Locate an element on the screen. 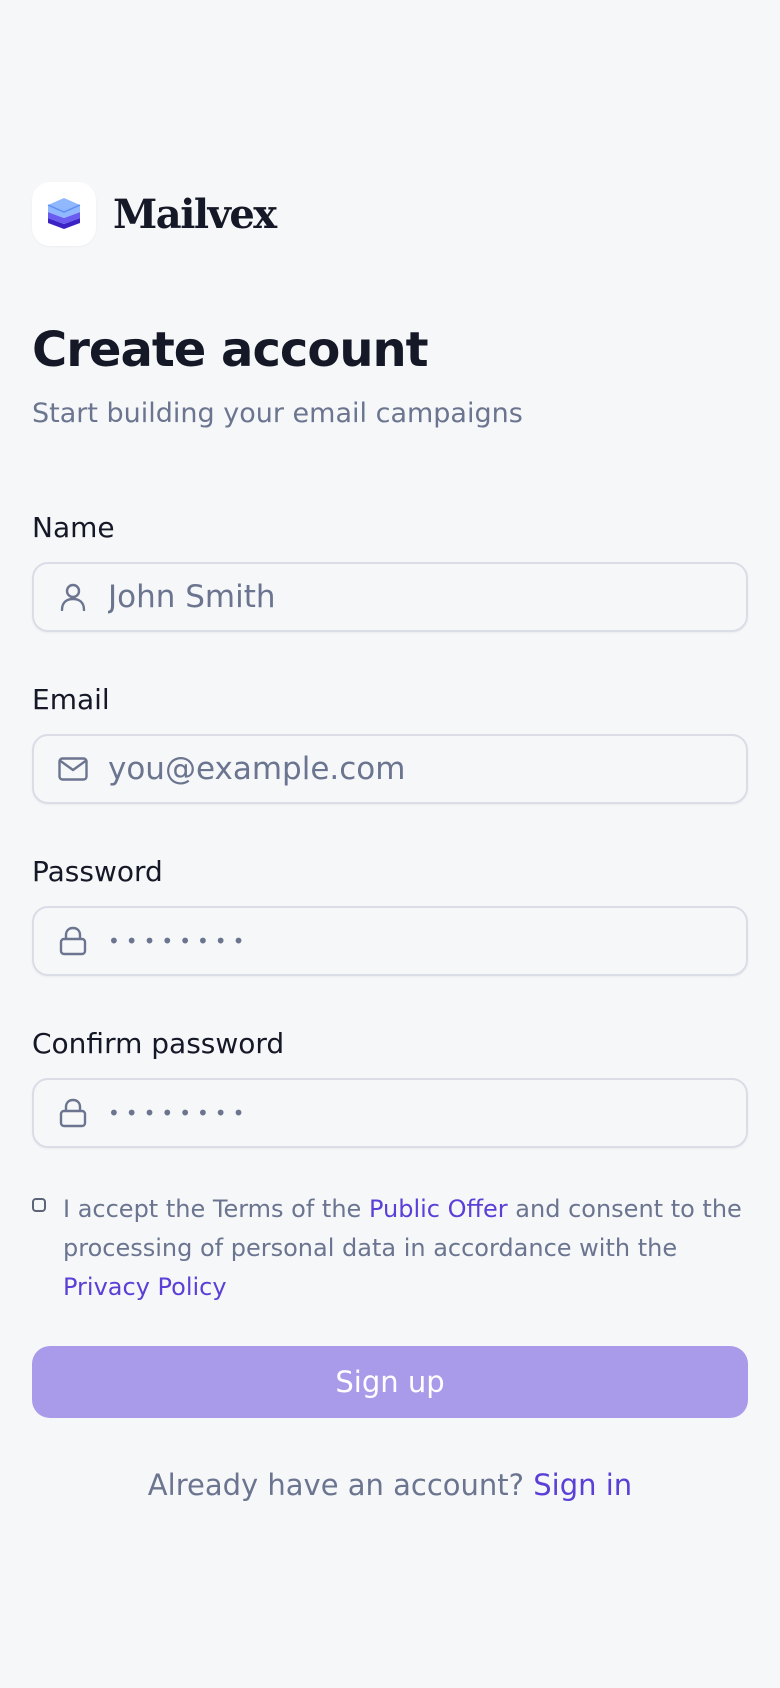 The height and width of the screenshot is (1688, 780). confirm-password-label: Confirm password is located at coordinates (158, 1043).